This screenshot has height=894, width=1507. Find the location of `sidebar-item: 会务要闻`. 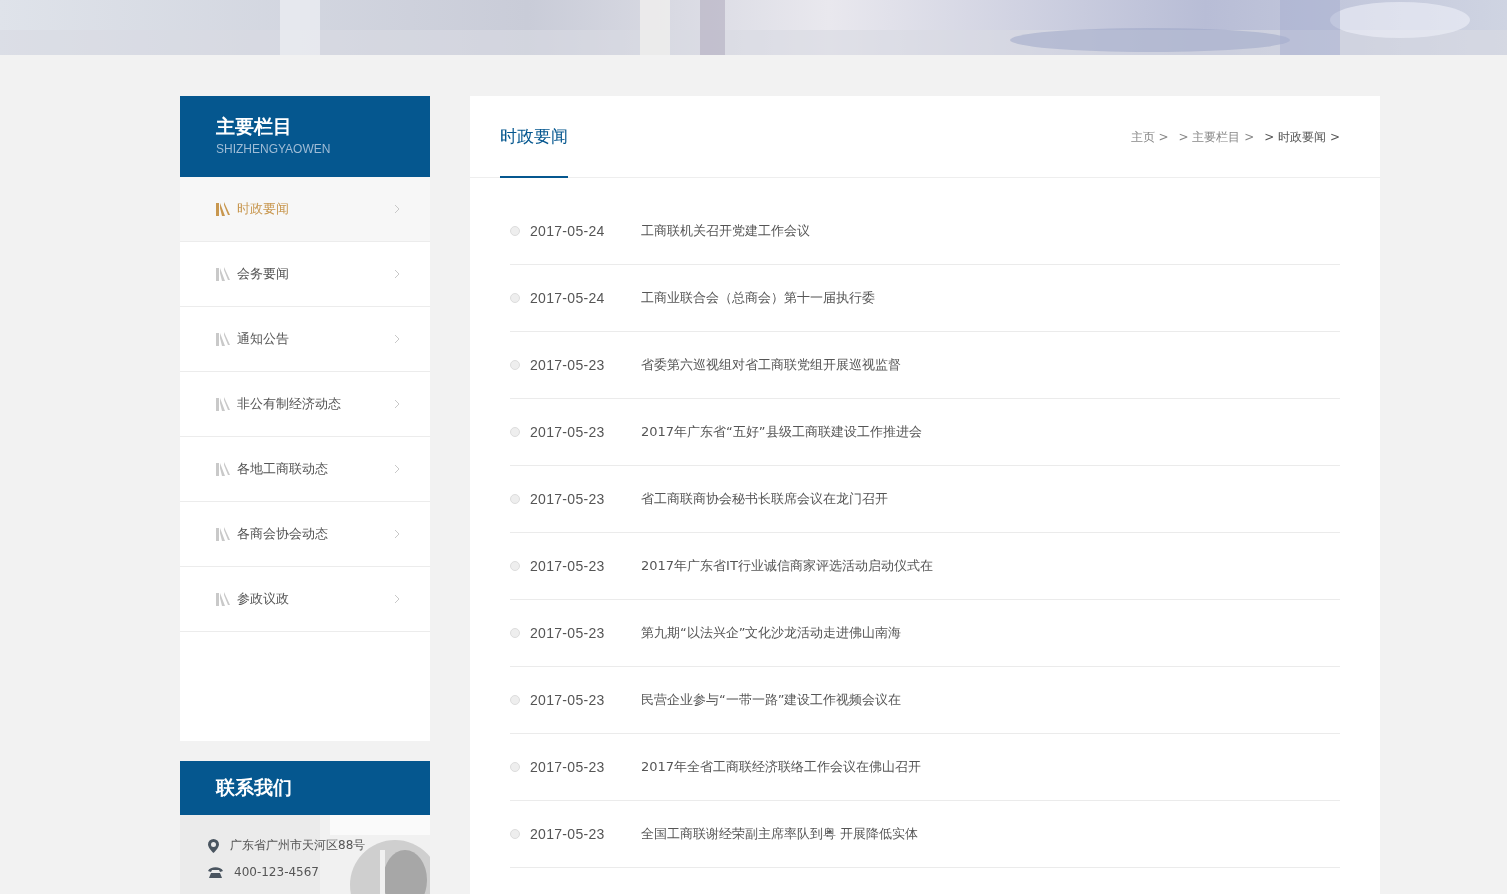

sidebar-item: 会务要闻 is located at coordinates (305, 274).